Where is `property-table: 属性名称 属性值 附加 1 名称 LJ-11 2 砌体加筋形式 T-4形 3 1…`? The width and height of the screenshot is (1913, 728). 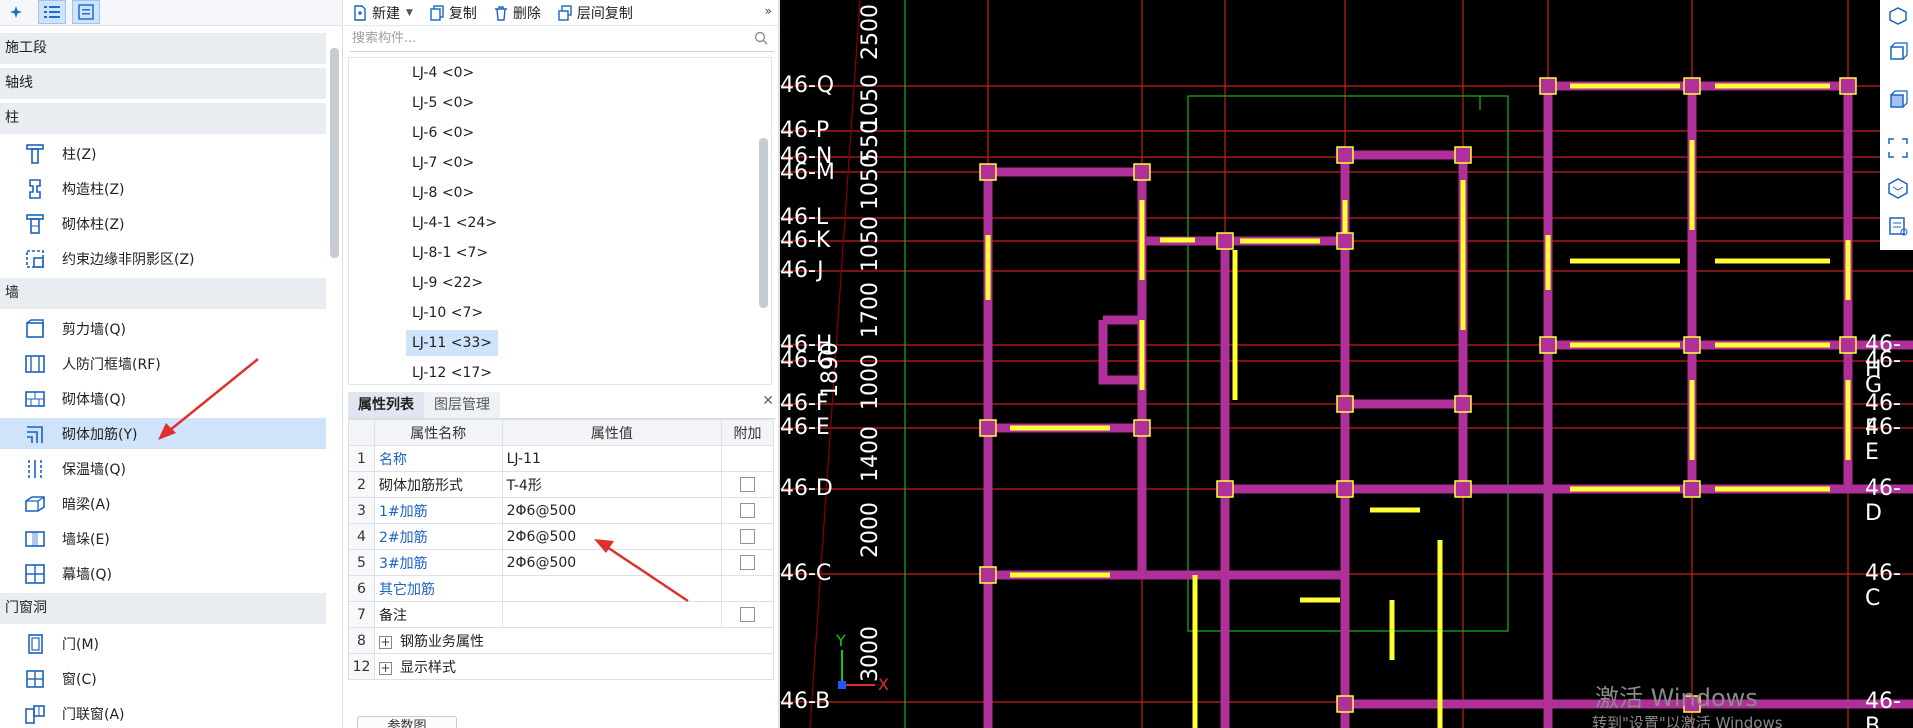
property-table: 属性名称 属性值 附加 1 名称 LJ-11 2 砌体加筋形式 T-4形 3 1… is located at coordinates (561, 549).